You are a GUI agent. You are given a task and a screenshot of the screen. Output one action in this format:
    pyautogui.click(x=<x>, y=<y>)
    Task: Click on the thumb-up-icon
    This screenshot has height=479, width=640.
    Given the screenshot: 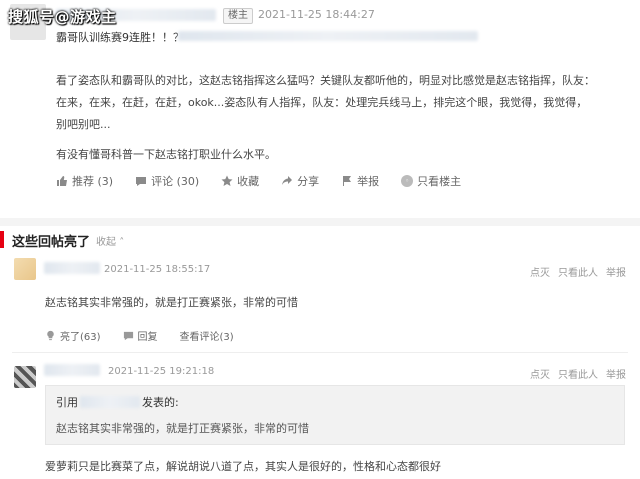 What is the action you would take?
    pyautogui.click(x=62, y=181)
    